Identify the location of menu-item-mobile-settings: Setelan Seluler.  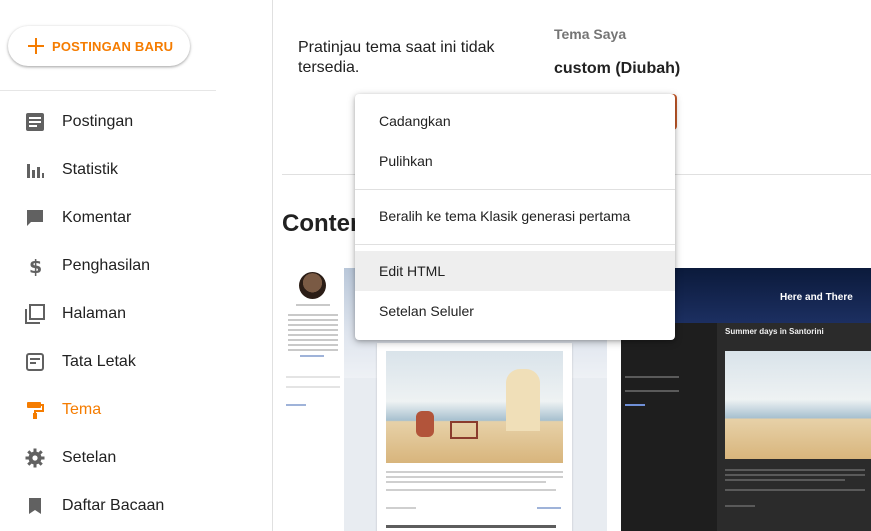
(515, 311).